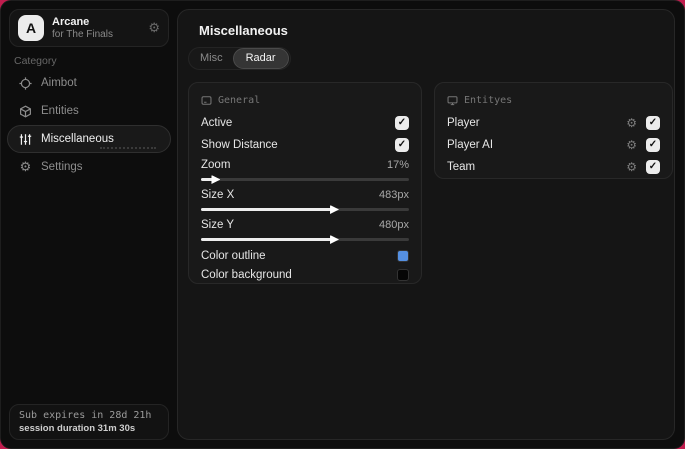 The image size is (685, 449). I want to click on sidebar-nav: Aimbot Entities Miscellaneous ⚙ Settings, so click(89, 125).